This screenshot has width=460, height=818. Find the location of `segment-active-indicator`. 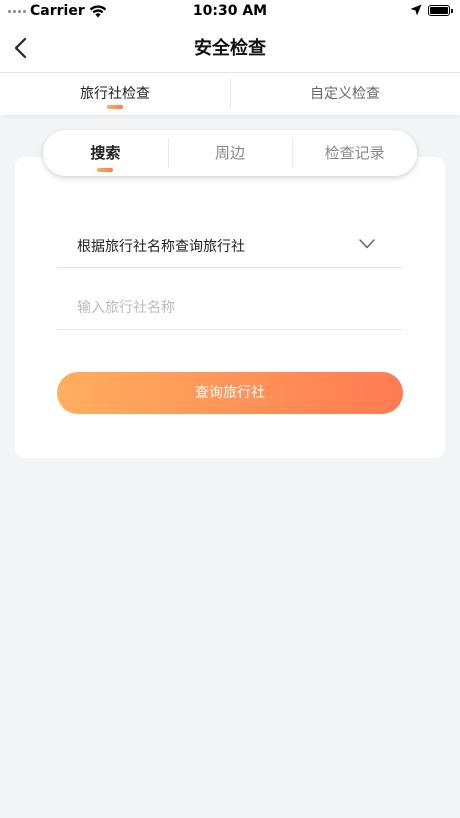

segment-active-indicator is located at coordinates (105, 170).